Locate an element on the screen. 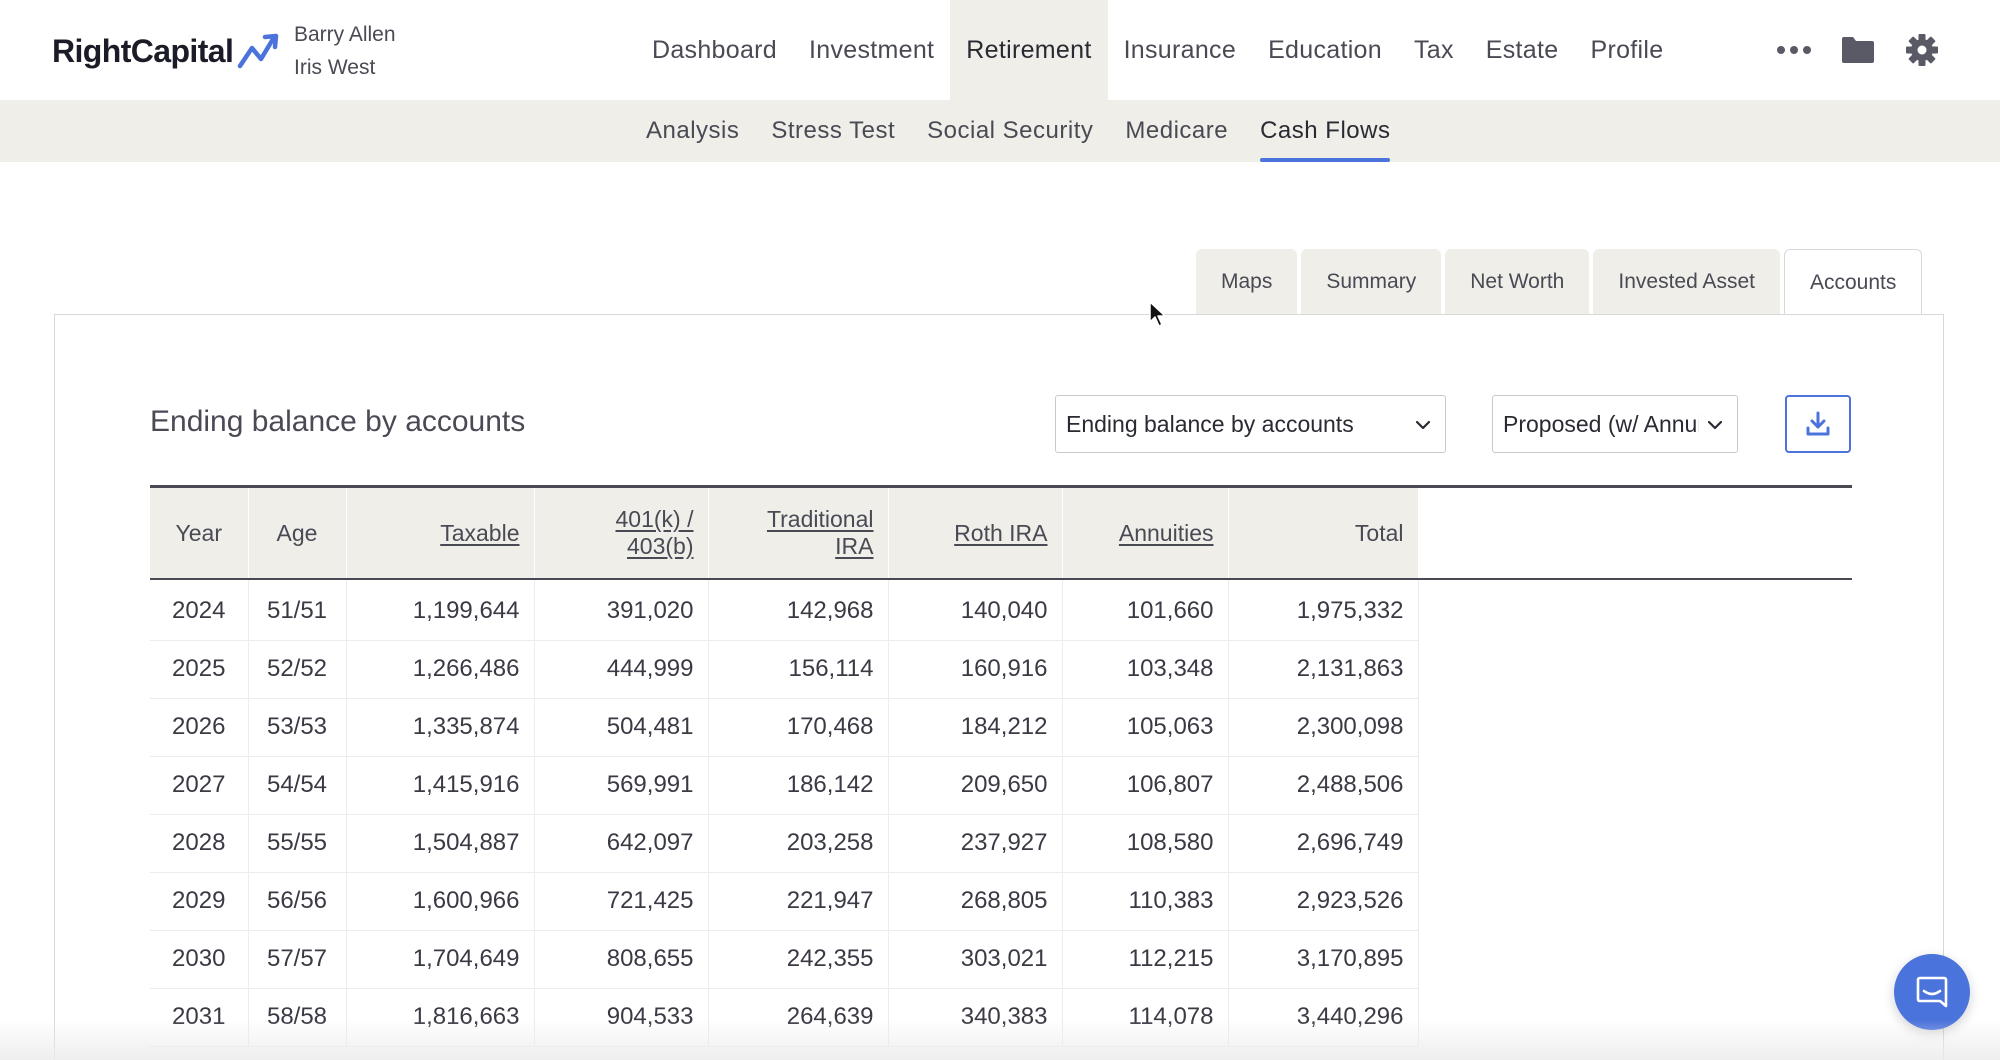  download-button is located at coordinates (1818, 424).